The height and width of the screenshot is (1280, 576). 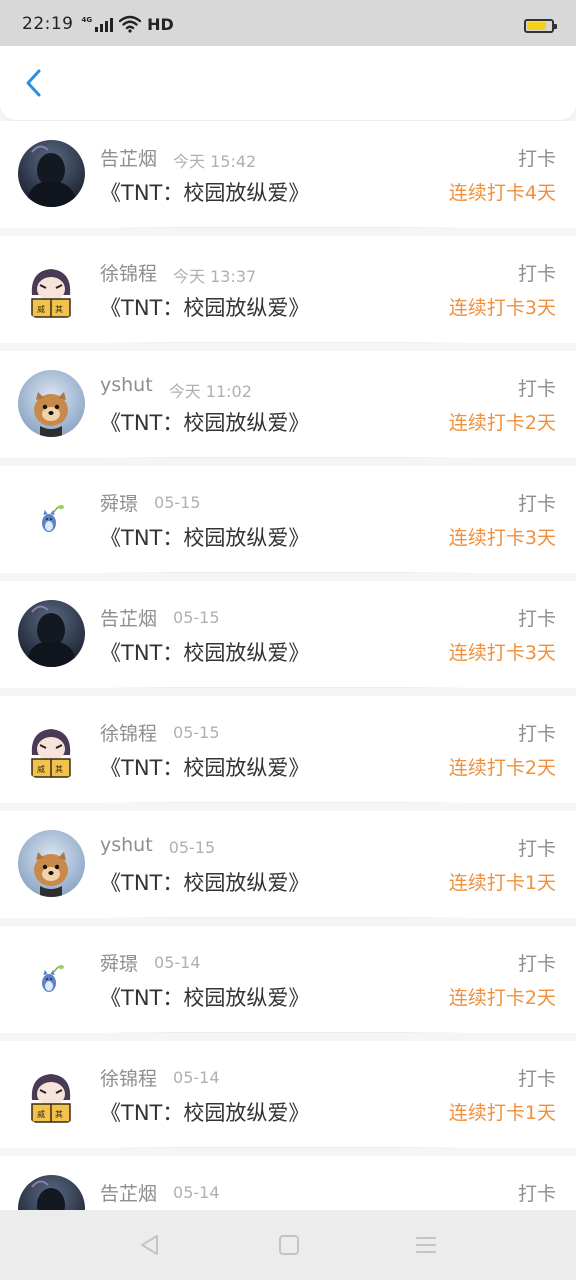 I want to click on list-item: 舜璟 05-14 《TNT：校园放纵爱》 打卡连续打卡2天, so click(x=288, y=979).